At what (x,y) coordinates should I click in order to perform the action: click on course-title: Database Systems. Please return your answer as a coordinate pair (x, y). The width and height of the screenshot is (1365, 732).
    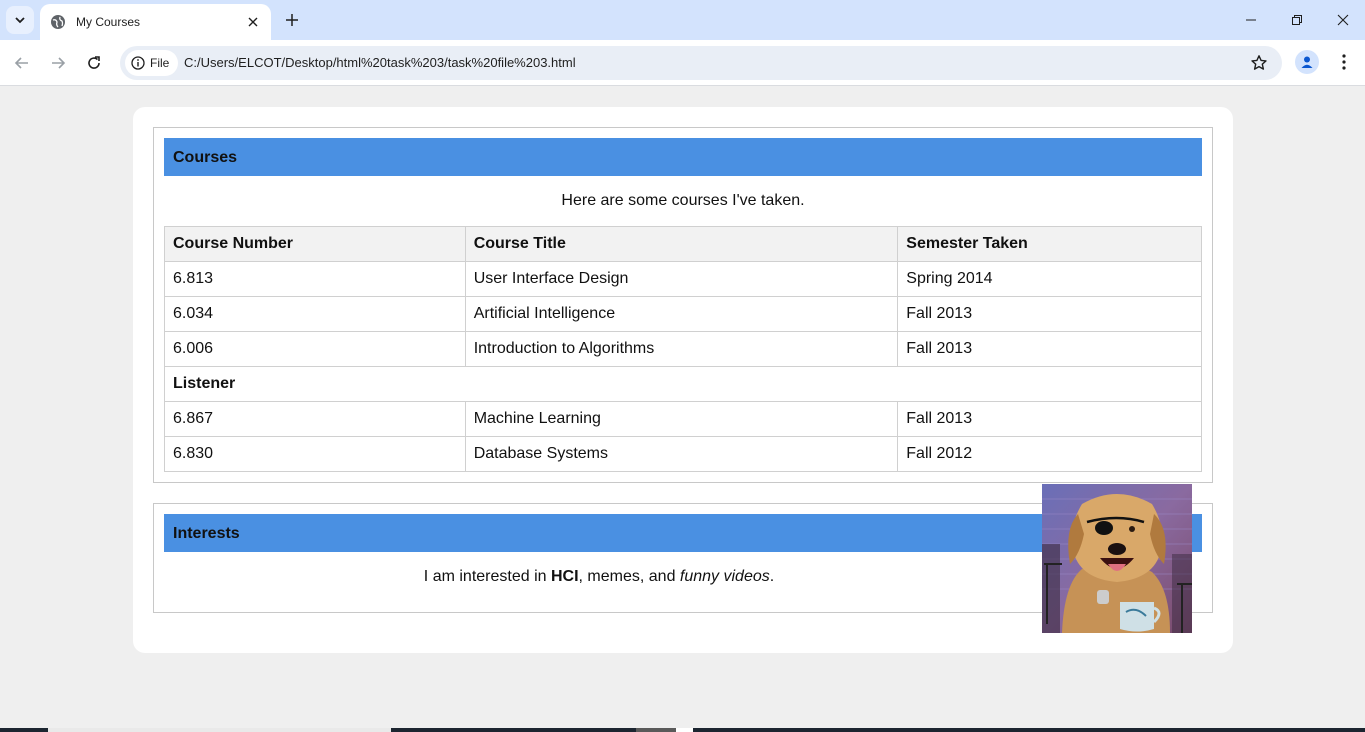
    Looking at the image, I should click on (681, 454).